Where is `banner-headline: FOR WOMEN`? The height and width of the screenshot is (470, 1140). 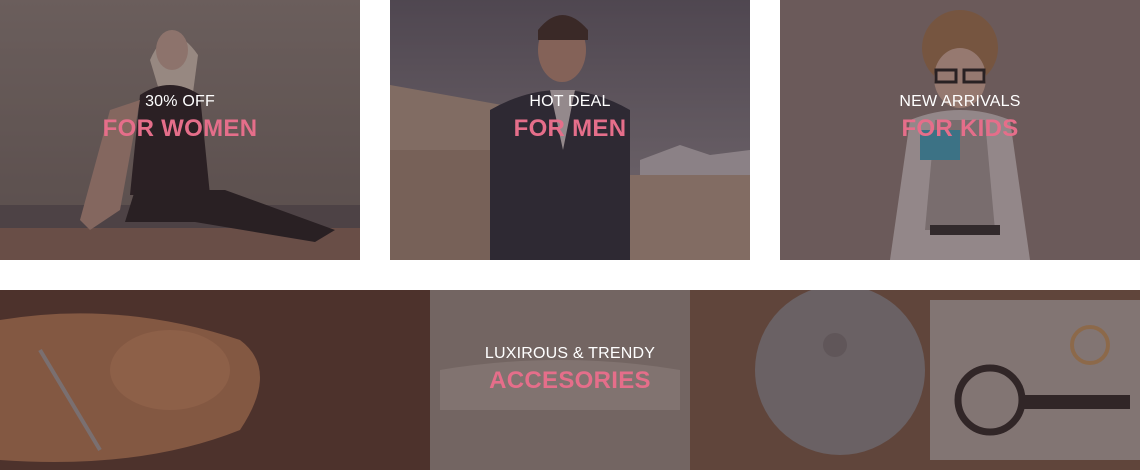
banner-headline: FOR WOMEN is located at coordinates (180, 128).